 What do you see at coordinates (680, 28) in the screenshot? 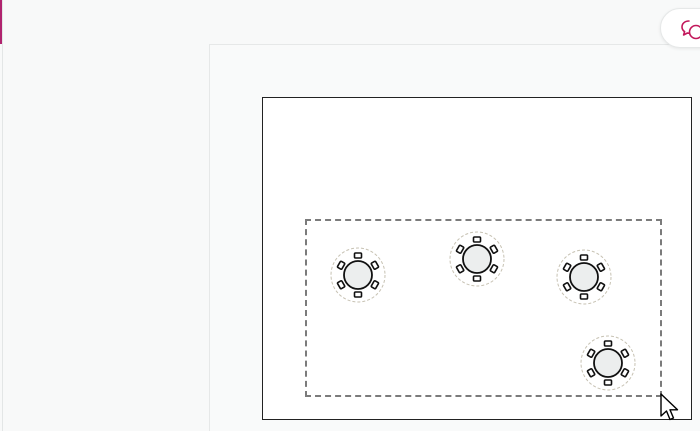
I see `comments-button` at bounding box center [680, 28].